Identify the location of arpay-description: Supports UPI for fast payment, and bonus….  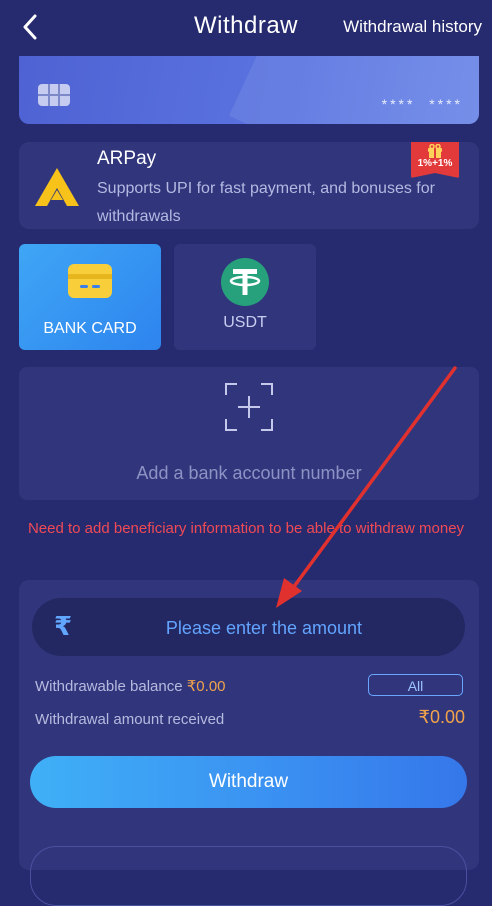
(266, 202).